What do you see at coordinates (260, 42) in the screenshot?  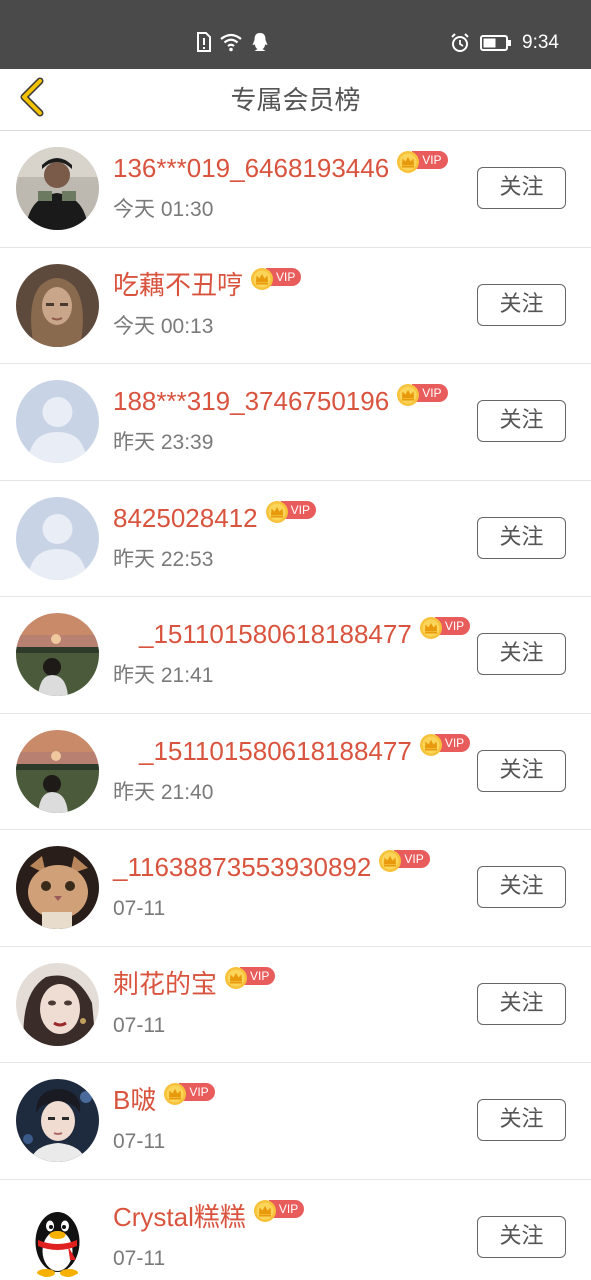 I see `qq-notification-icon` at bounding box center [260, 42].